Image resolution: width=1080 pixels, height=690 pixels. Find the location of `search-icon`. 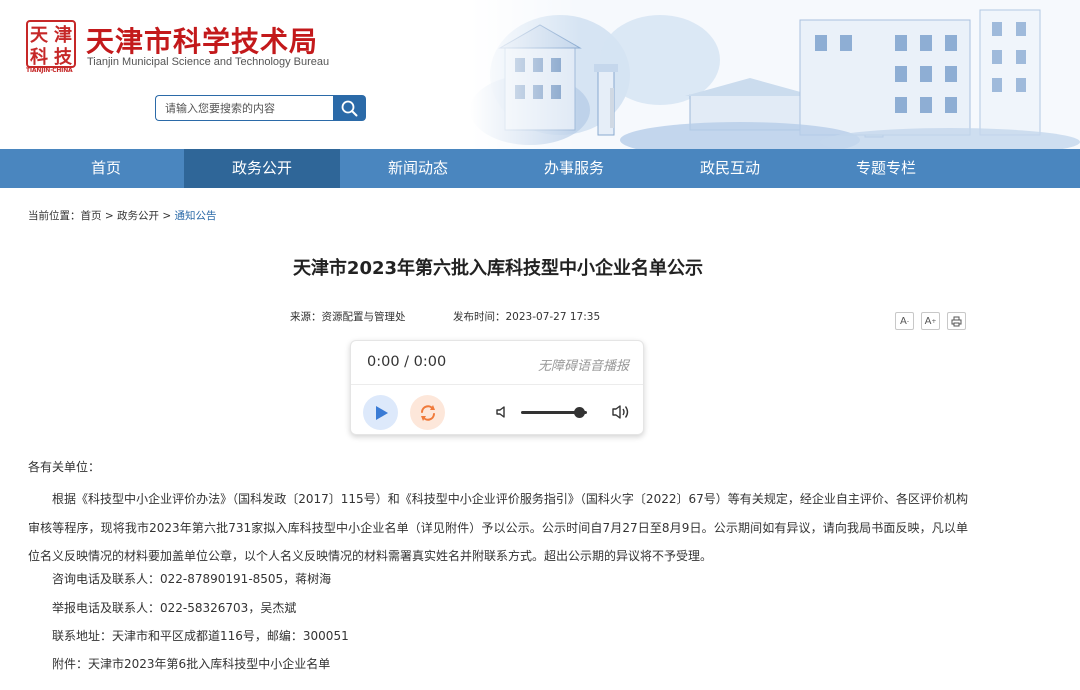

search-icon is located at coordinates (349, 108).